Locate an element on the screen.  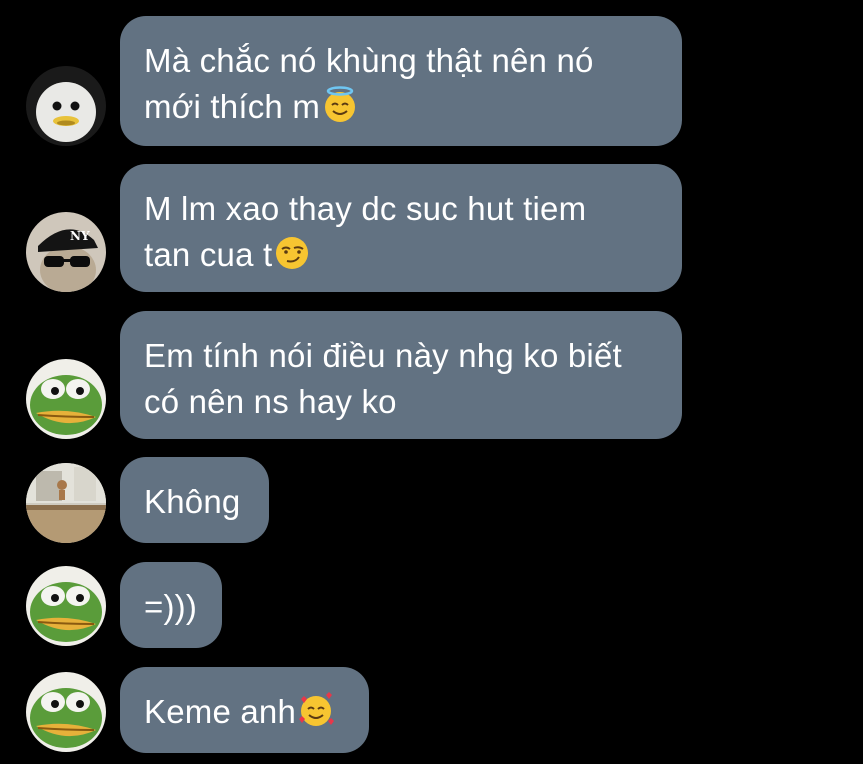
message-text-line: Mà chắc nó khùng thật nên nó is located at coordinates (369, 60).